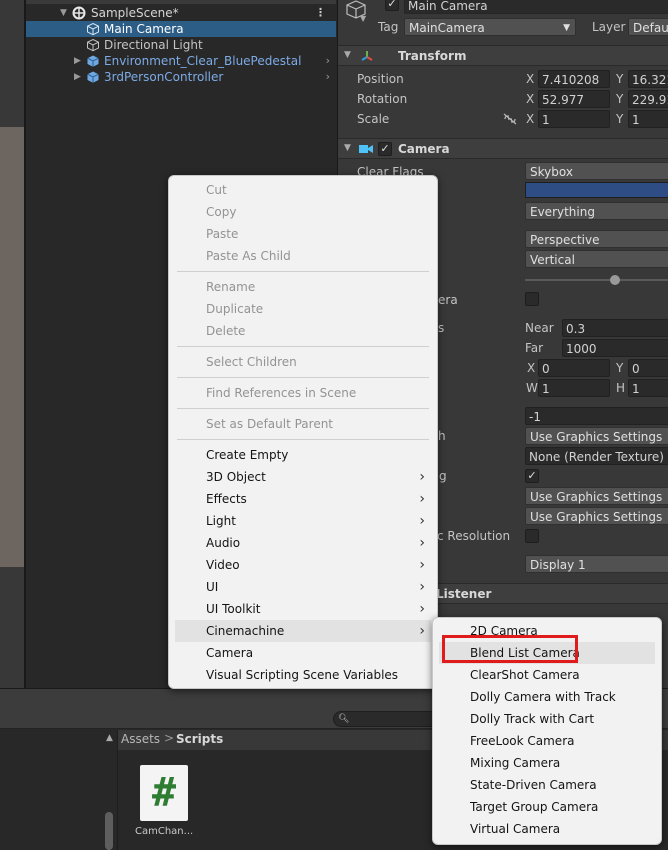  What do you see at coordinates (503, 55) in the screenshot?
I see `transform-header: ▼ Transform` at bounding box center [503, 55].